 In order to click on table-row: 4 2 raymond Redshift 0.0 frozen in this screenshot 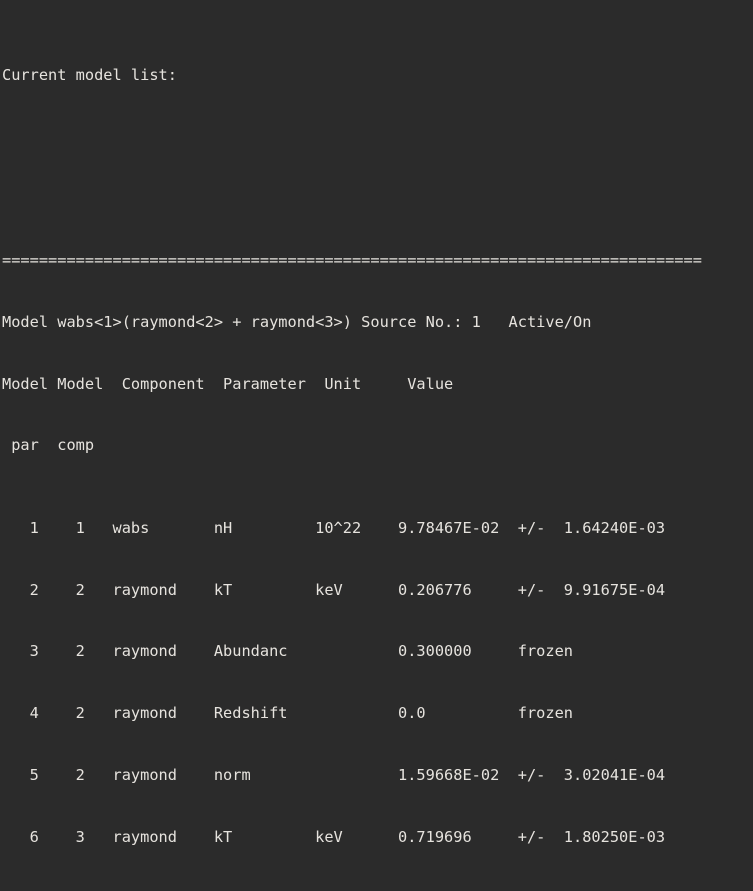, I will do `click(287, 713)`.